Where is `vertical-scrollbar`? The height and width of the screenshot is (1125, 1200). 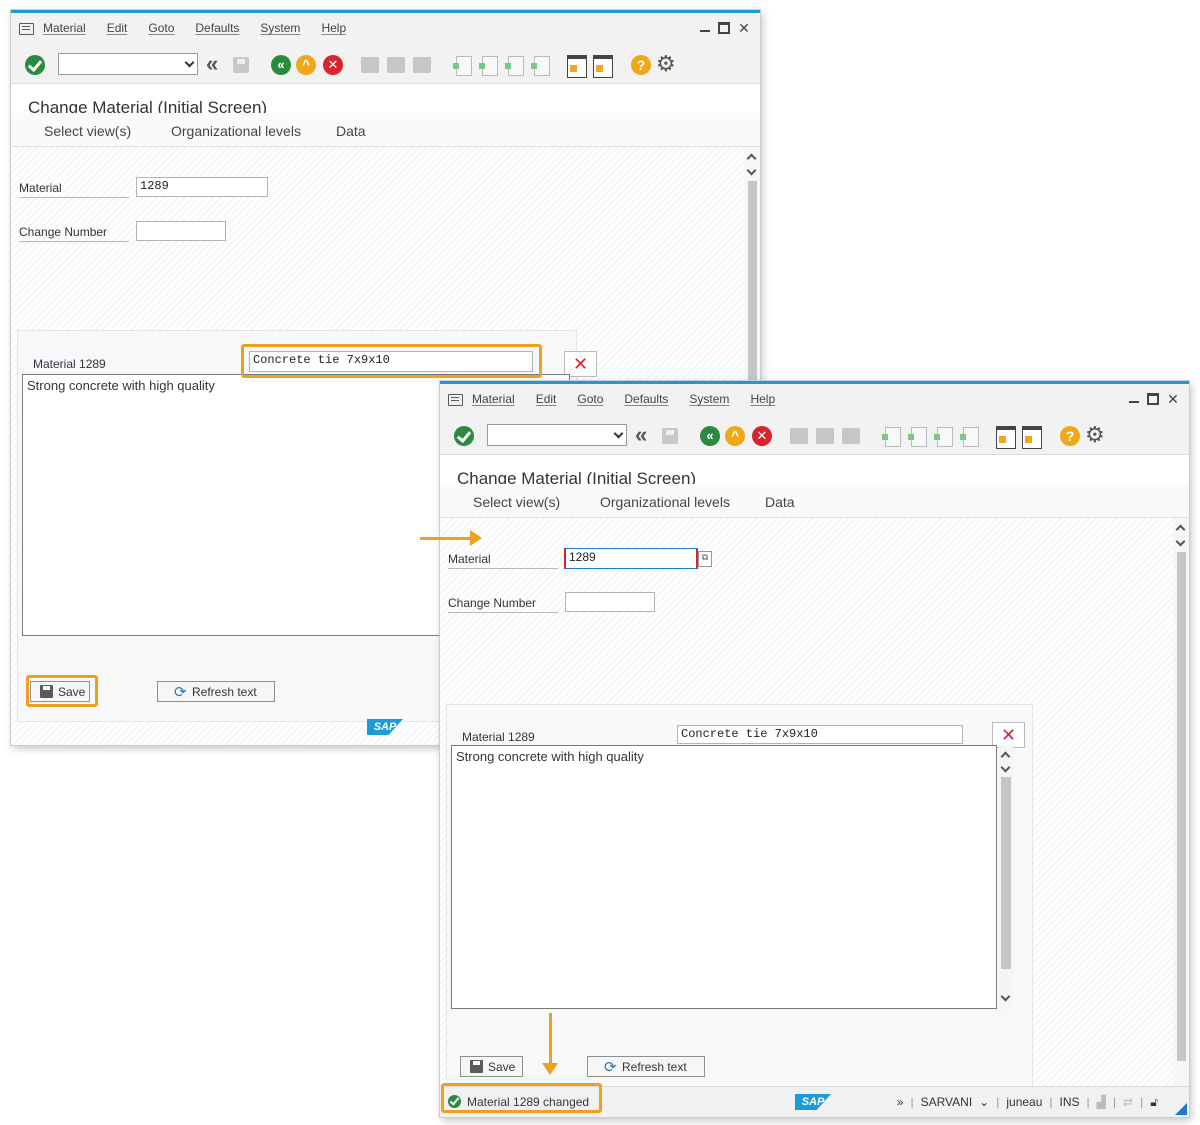 vertical-scrollbar is located at coordinates (1181, 802).